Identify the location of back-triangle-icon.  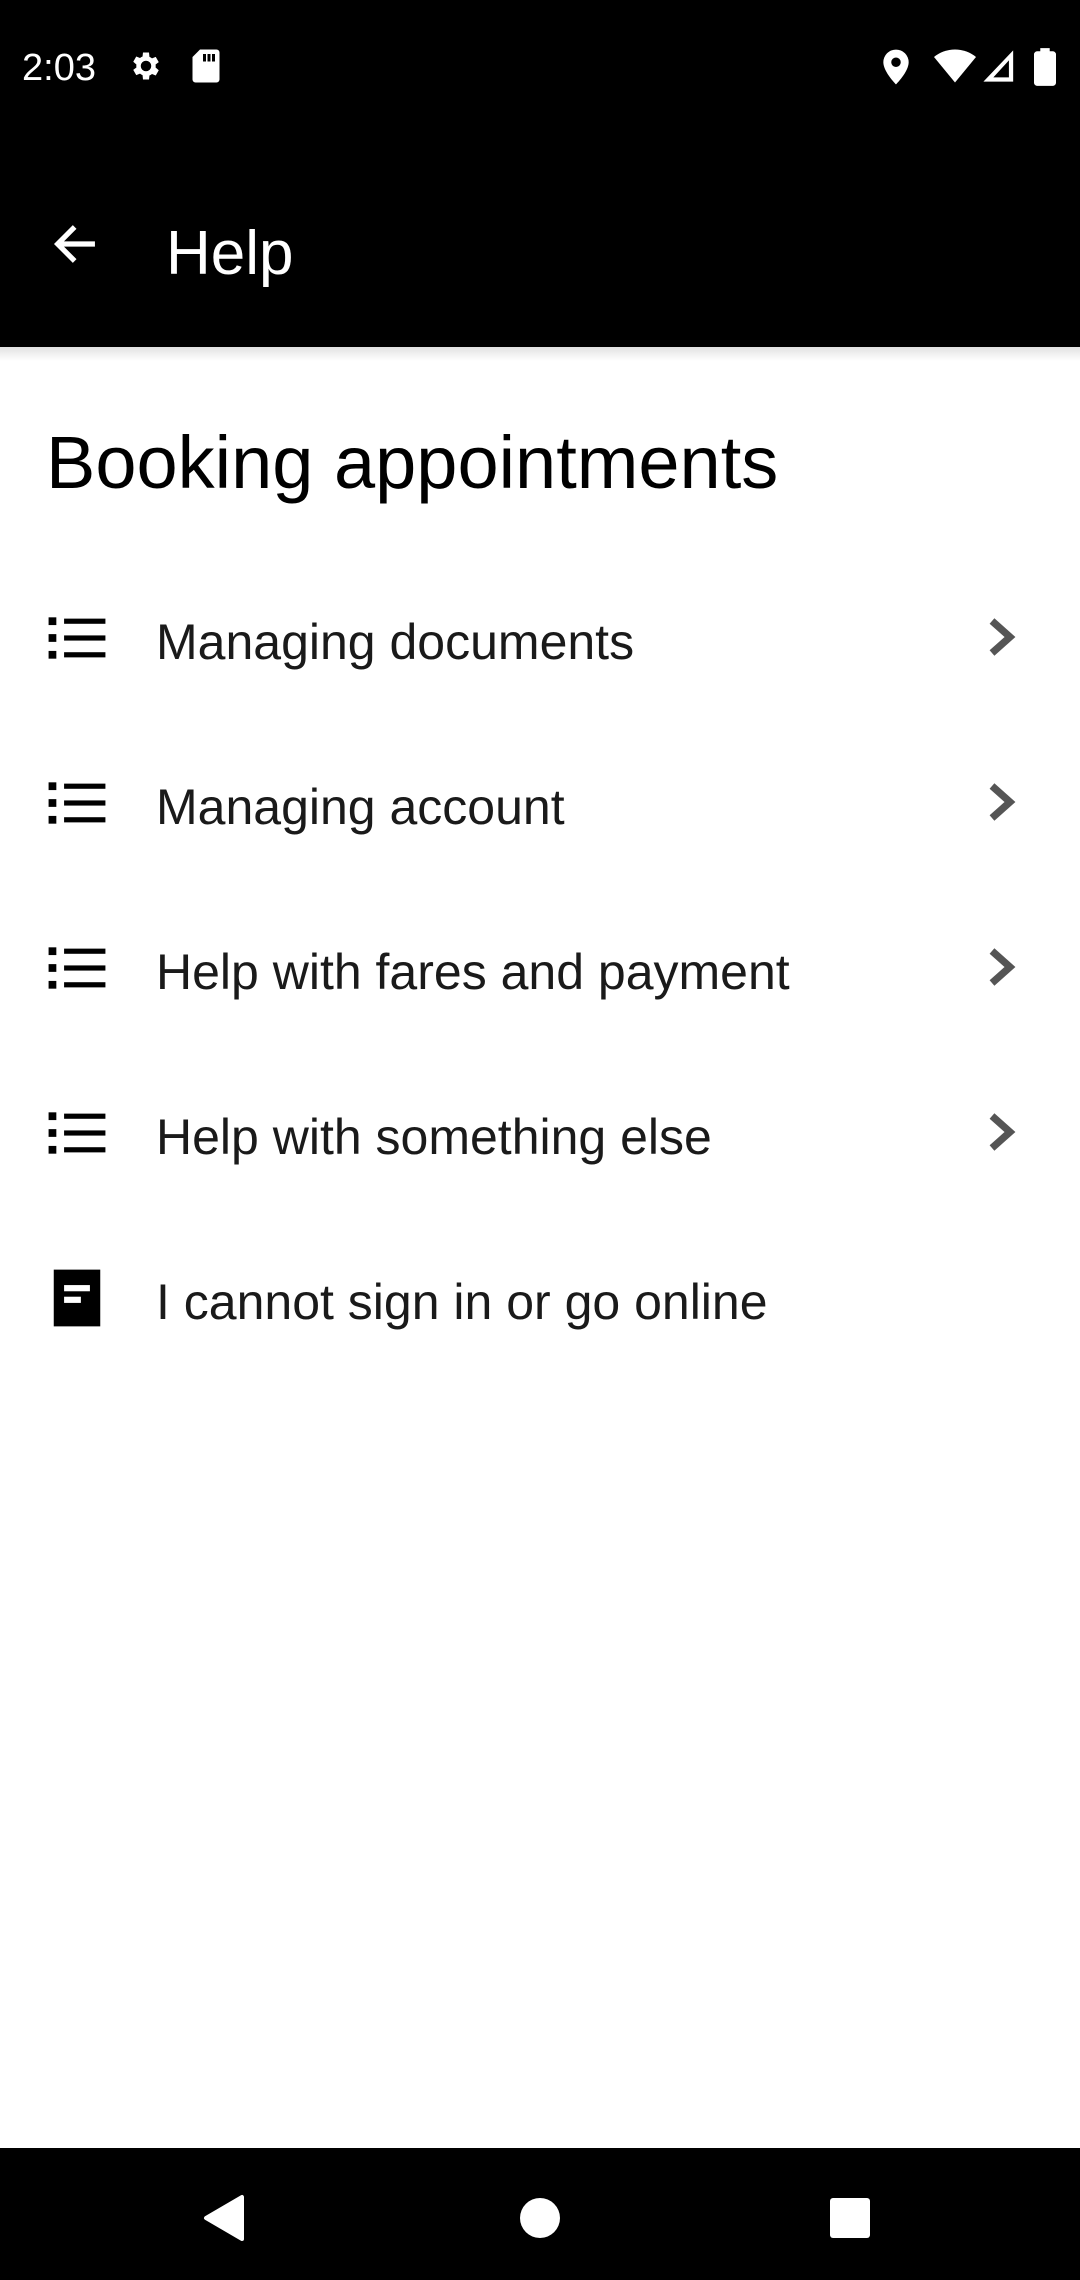
(224, 2218).